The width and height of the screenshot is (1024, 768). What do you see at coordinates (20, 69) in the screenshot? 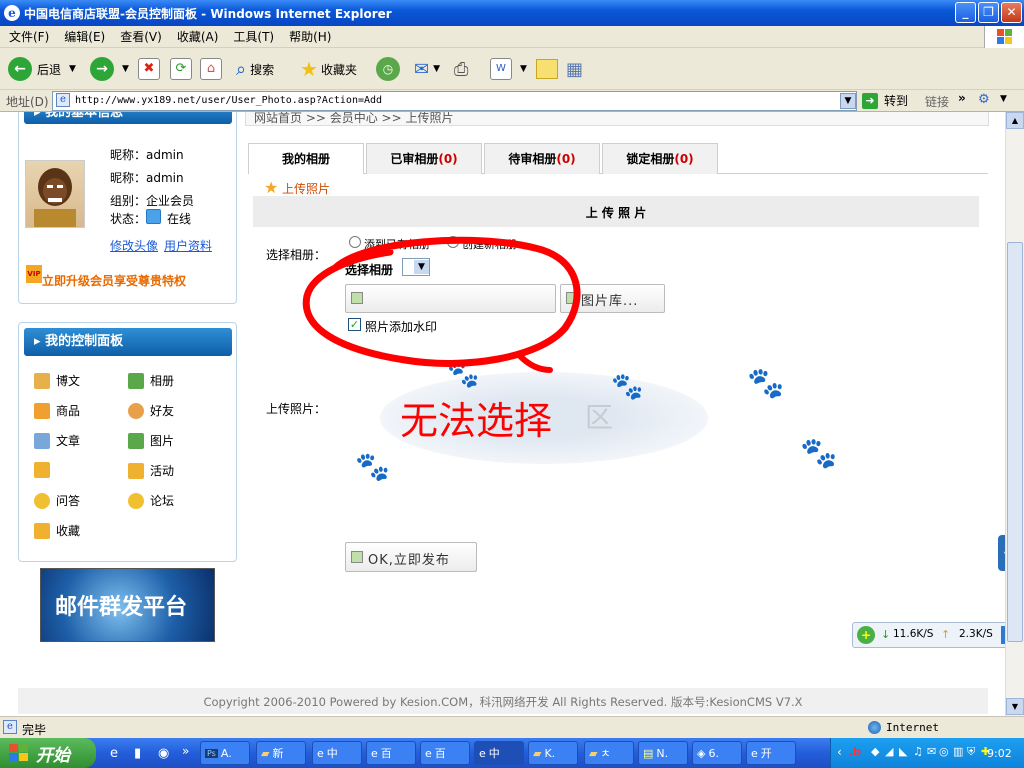
I see `back-arrow-icon: ←` at bounding box center [20, 69].